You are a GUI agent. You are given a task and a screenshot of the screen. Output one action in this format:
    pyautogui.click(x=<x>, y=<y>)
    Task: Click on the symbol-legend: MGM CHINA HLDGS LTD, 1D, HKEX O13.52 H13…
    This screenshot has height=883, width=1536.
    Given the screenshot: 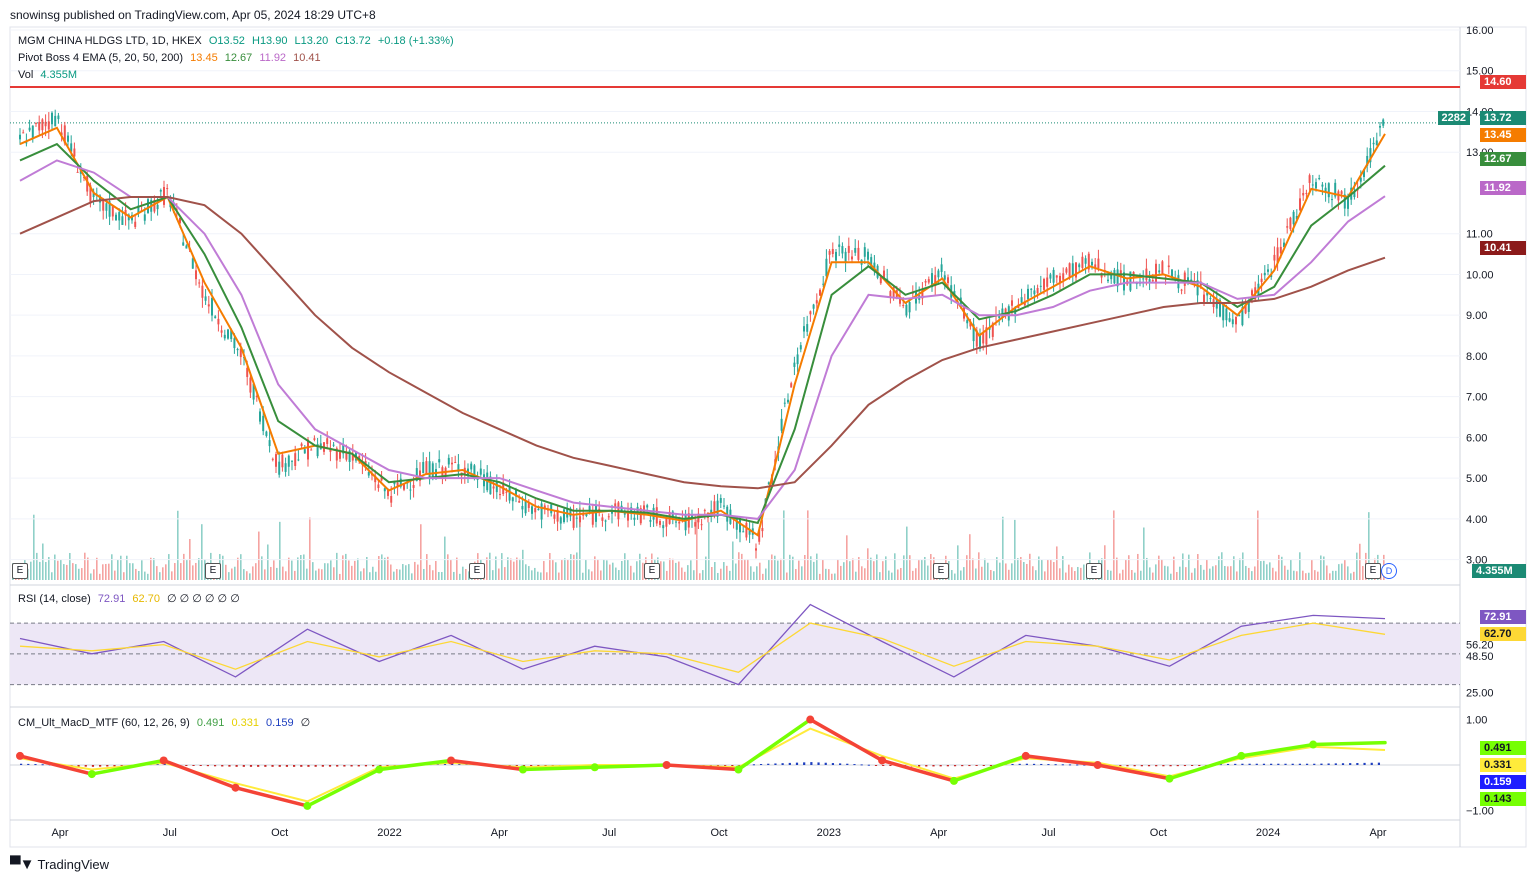 What is the action you would take?
    pyautogui.click(x=238, y=41)
    